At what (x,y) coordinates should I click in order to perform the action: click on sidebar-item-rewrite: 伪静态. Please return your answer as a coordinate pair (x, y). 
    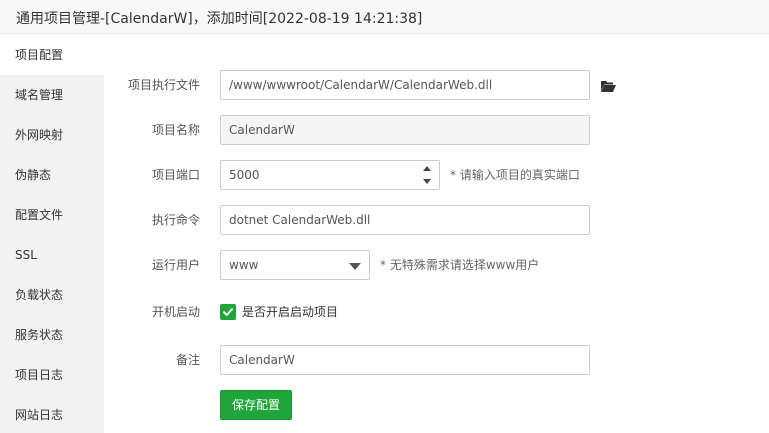
    Looking at the image, I should click on (52, 175).